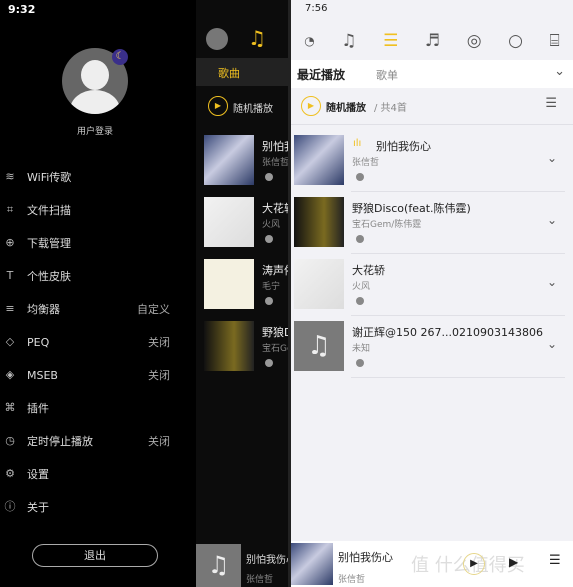 The image size is (573, 587). I want to click on menu-item: ≋ WiFi传歌, so click(98, 177).